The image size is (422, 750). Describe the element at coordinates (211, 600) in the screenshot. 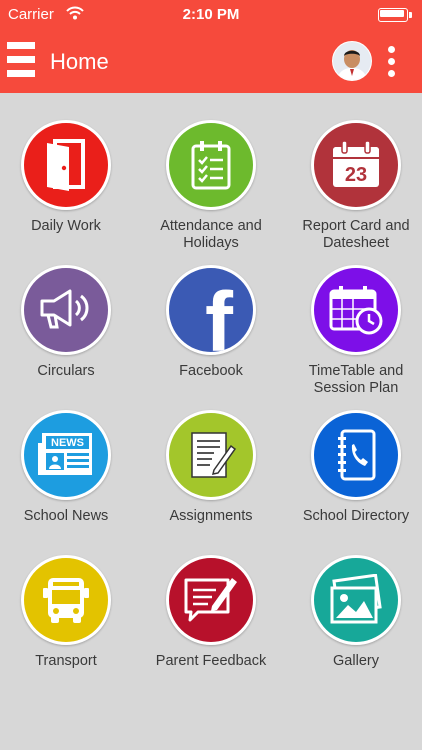

I see `feedback-icon` at that location.